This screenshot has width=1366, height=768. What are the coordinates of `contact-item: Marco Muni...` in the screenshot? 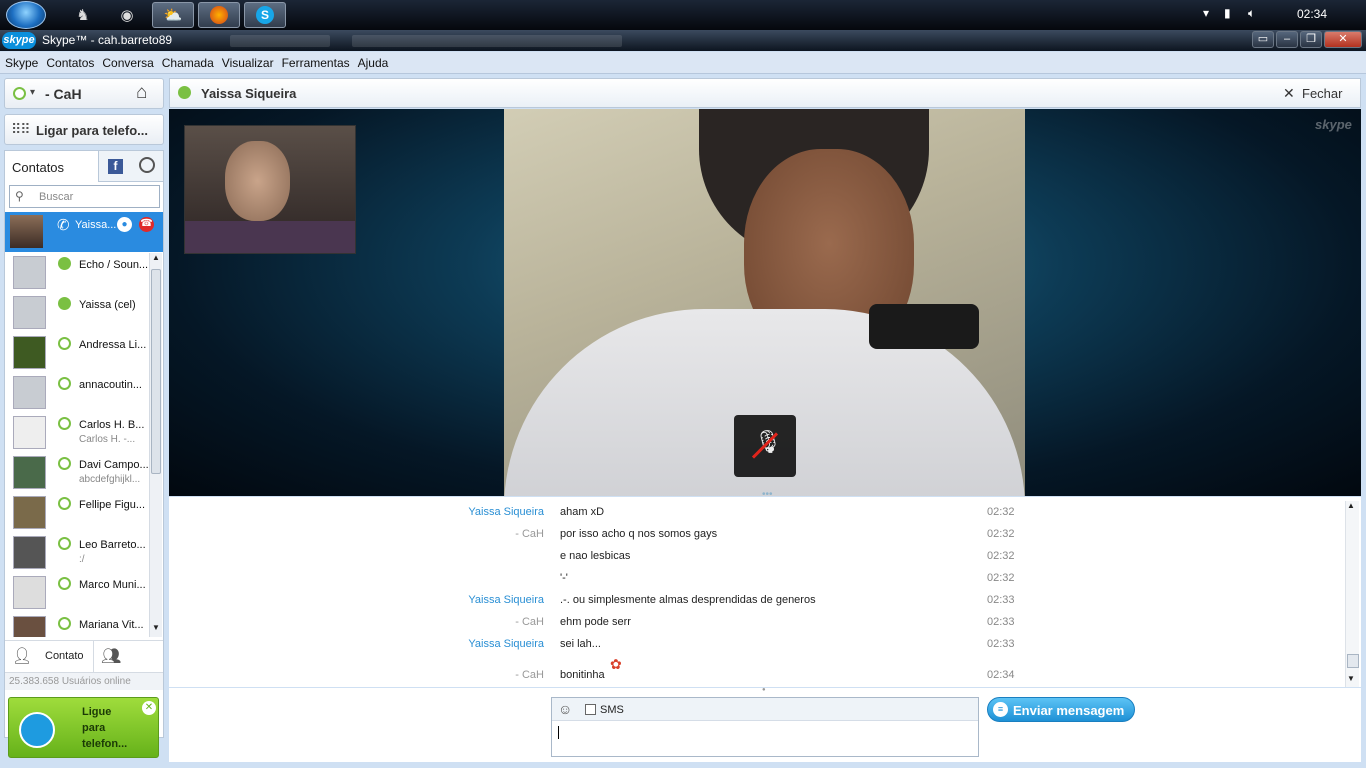 It's located at (76, 593).